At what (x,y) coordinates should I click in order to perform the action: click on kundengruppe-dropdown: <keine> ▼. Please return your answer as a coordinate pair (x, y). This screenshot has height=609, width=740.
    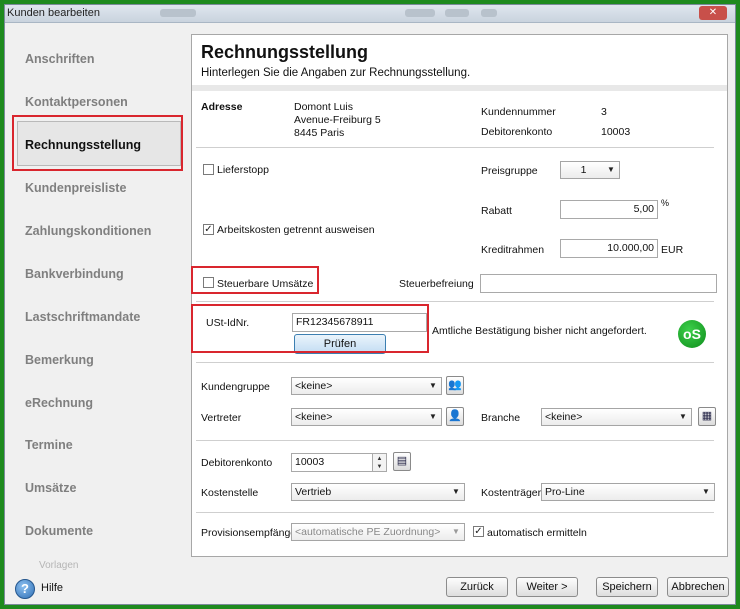
    Looking at the image, I should click on (366, 386).